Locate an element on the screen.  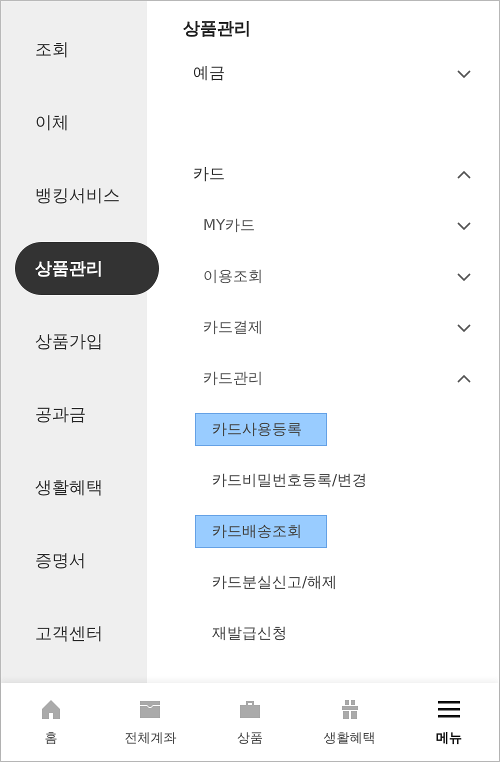
nav-tab: 생활혜택 is located at coordinates (349, 722).